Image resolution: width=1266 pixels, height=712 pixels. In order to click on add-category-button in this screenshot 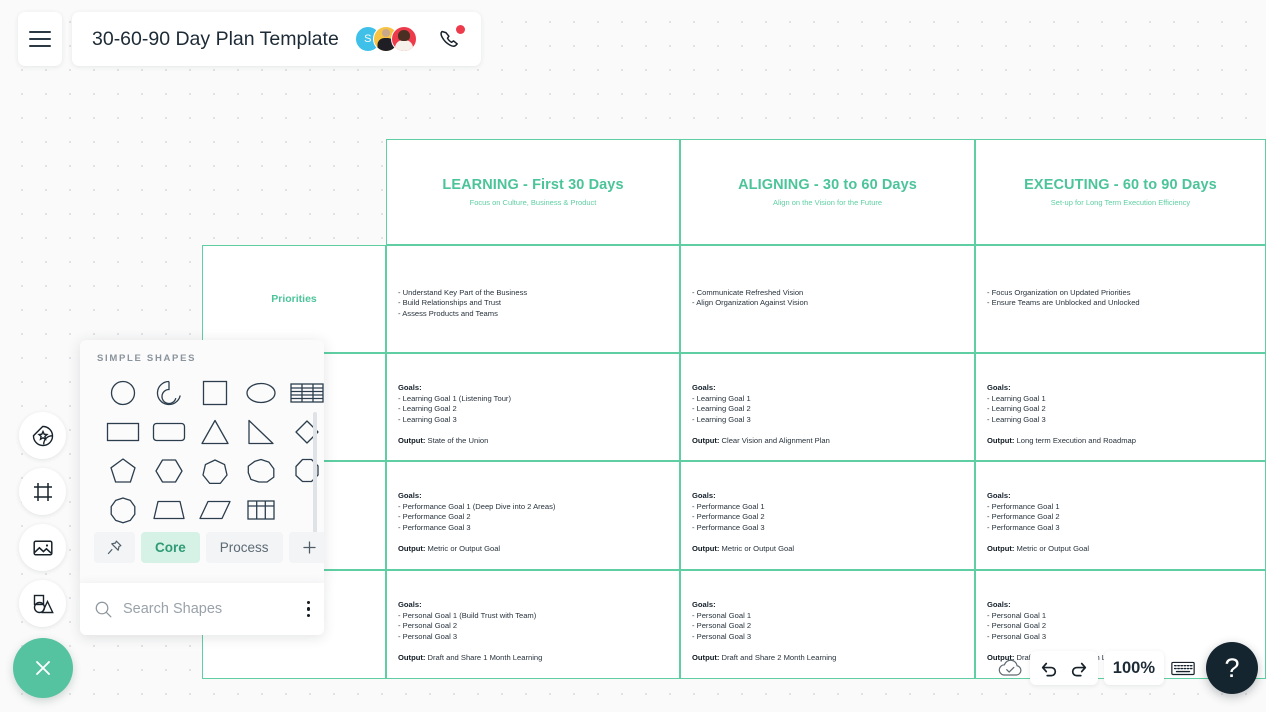, I will do `click(306, 547)`.